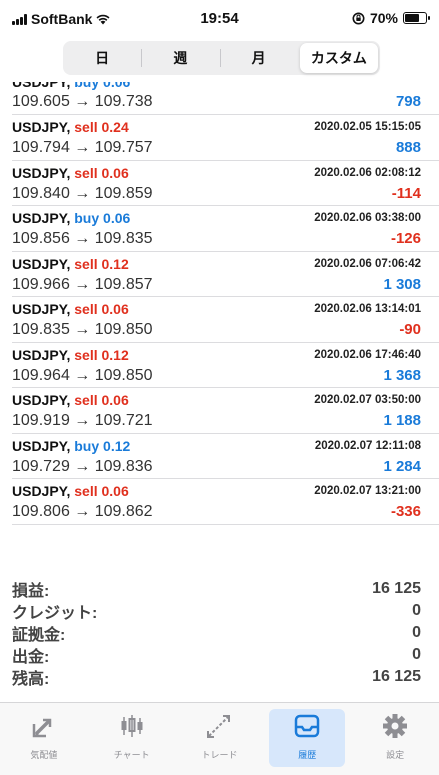  I want to click on deal-prices: 109.794 → 109.757, so click(82, 147).